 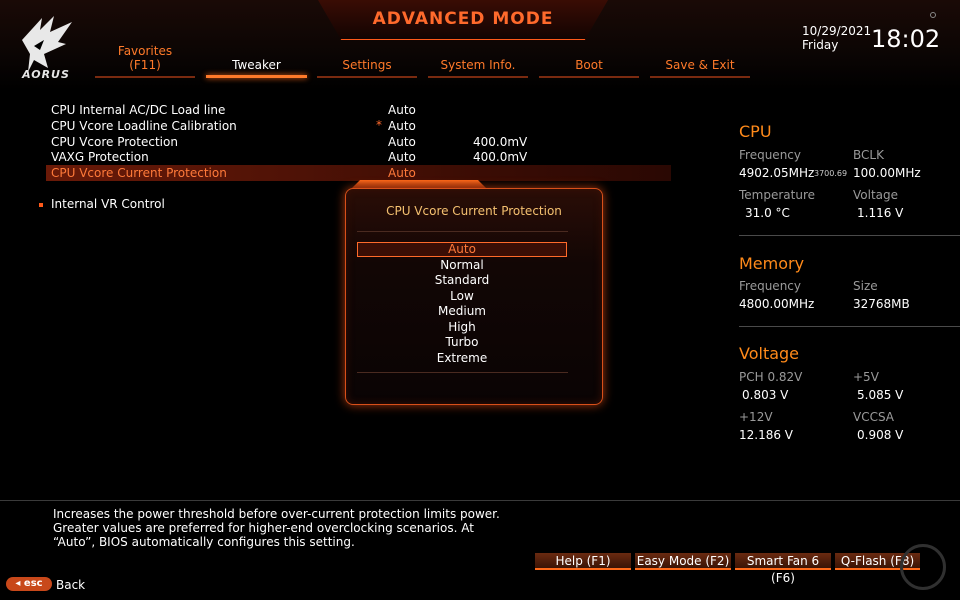 I want to click on tab-underline-active, so click(x=256, y=76).